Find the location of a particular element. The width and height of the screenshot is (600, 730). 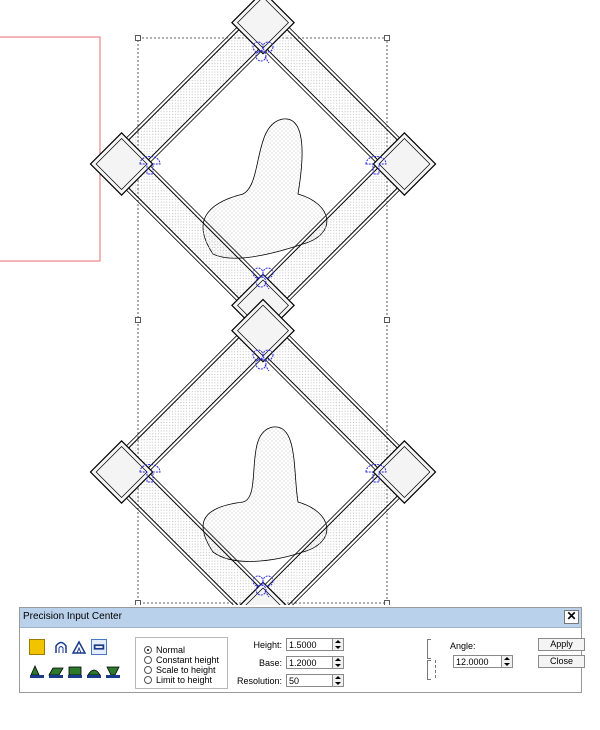

rectangle-text-icon is located at coordinates (99, 647).